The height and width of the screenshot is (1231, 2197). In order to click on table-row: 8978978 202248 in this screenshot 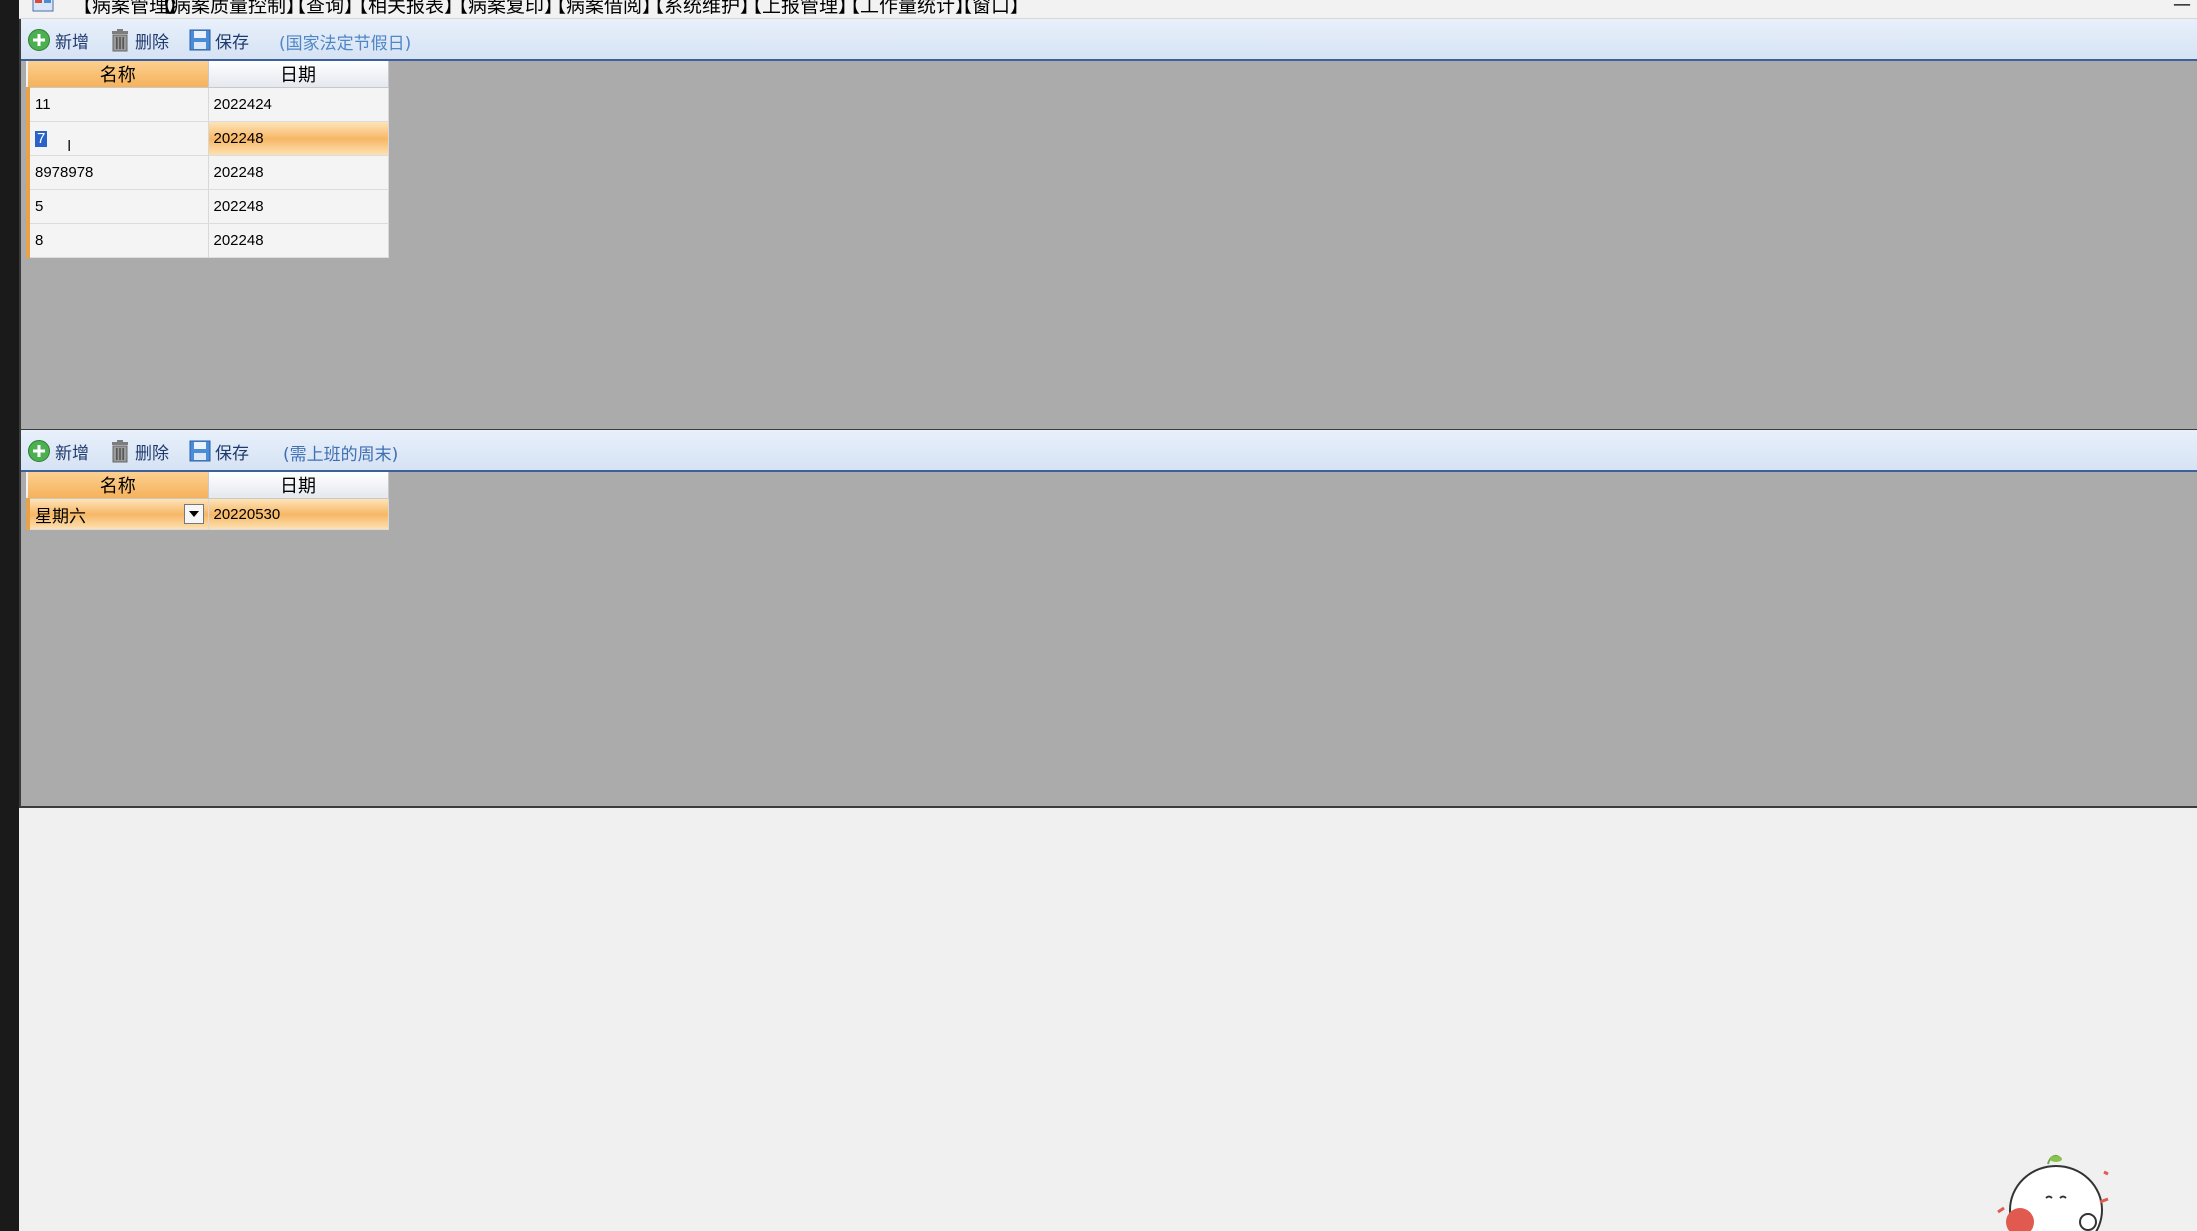, I will do `click(207, 172)`.